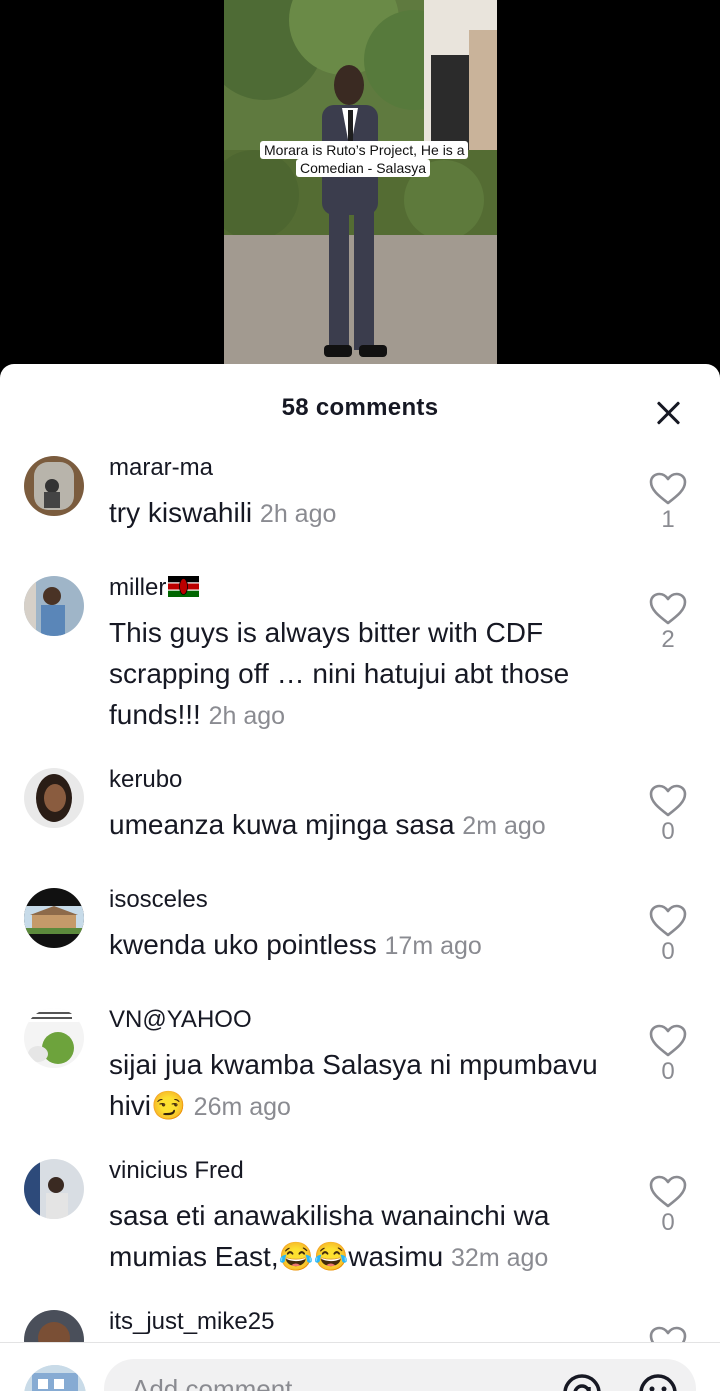 The image size is (720, 1391). What do you see at coordinates (184, 586) in the screenshot?
I see `kenya-flag-icon` at bounding box center [184, 586].